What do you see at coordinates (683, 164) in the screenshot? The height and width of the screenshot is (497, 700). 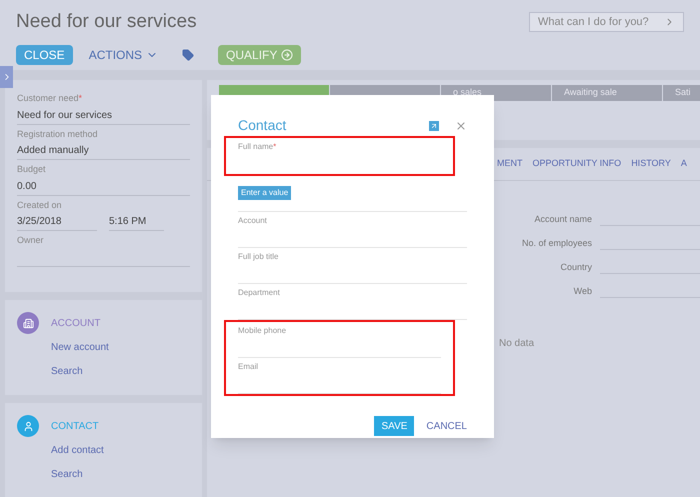 I see `tab: A` at bounding box center [683, 164].